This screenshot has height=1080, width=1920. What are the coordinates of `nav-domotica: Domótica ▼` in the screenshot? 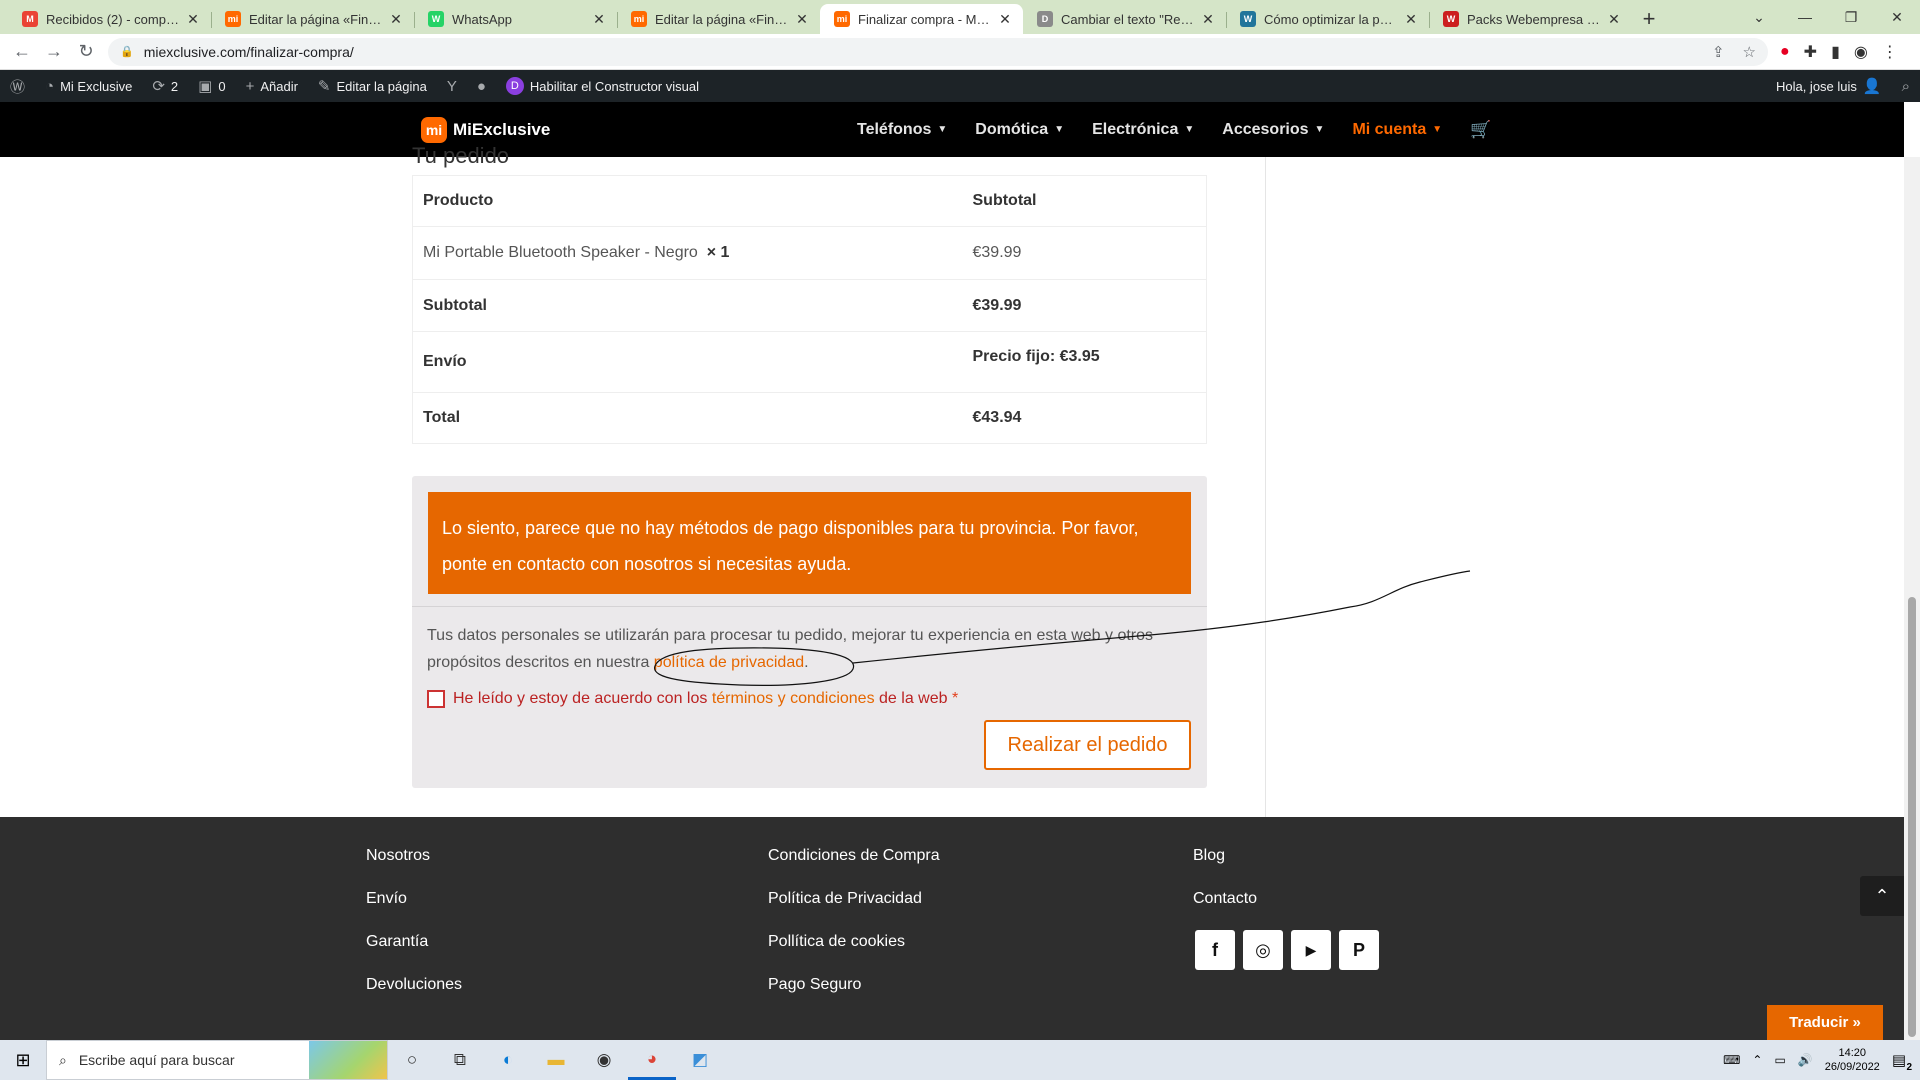 It's located at (1019, 130).